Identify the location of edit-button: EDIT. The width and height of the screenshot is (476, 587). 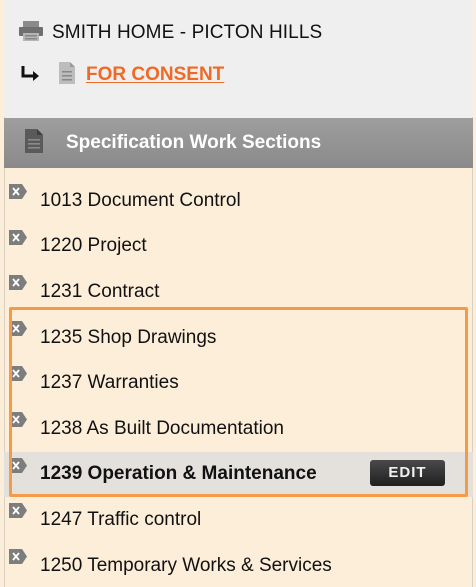
(407, 472).